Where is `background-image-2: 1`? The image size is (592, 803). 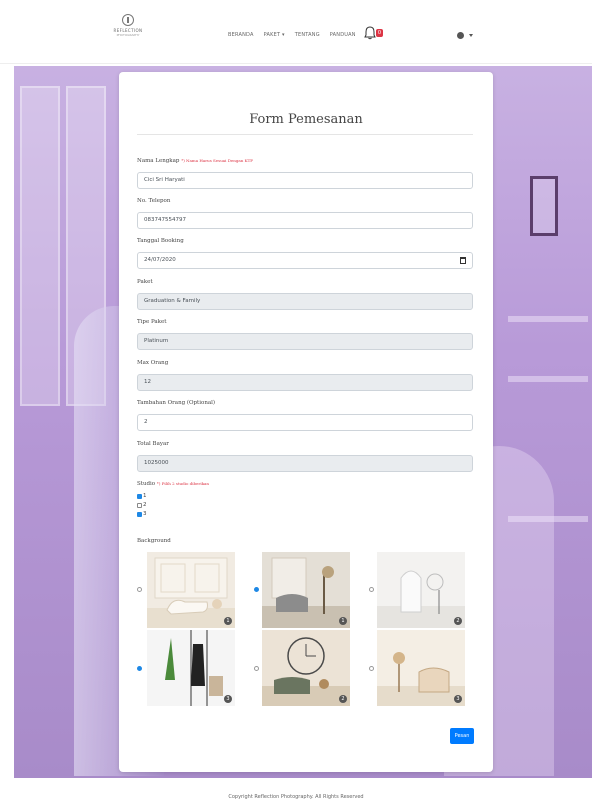 background-image-2: 1 is located at coordinates (306, 590).